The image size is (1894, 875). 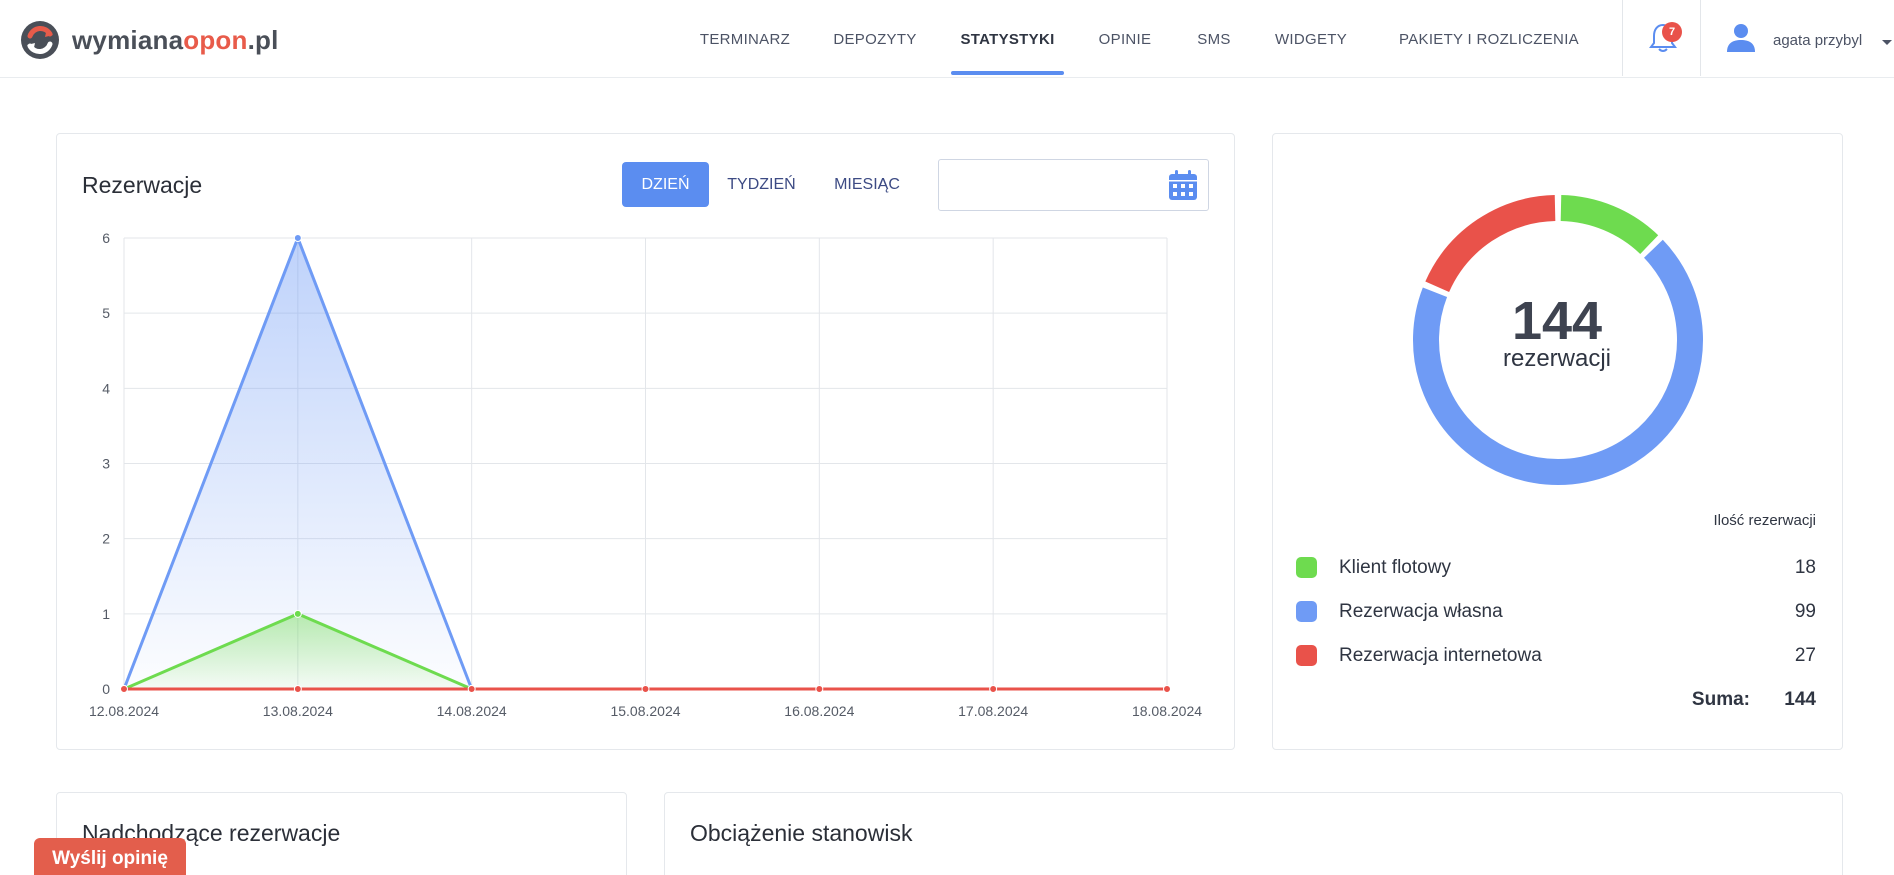 I want to click on x-tick-label: 12.08.2024, so click(x=124, y=711).